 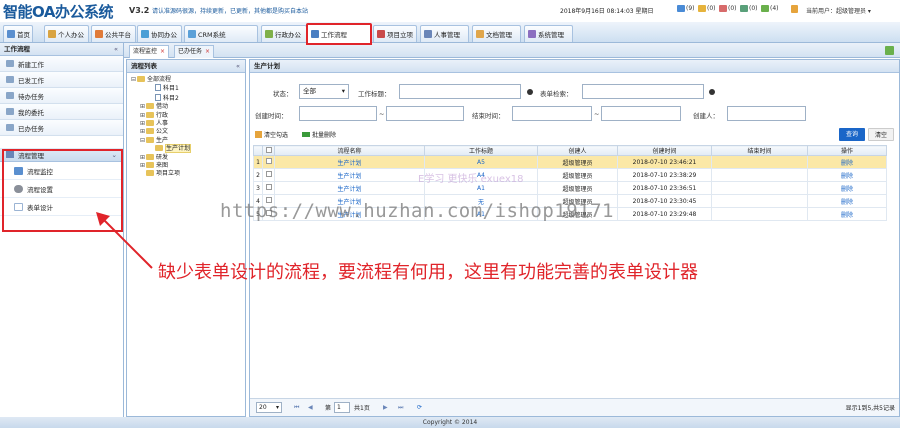 What do you see at coordinates (548, 33) in the screenshot?
I see `nav-tab-system: 系统管理` at bounding box center [548, 33].